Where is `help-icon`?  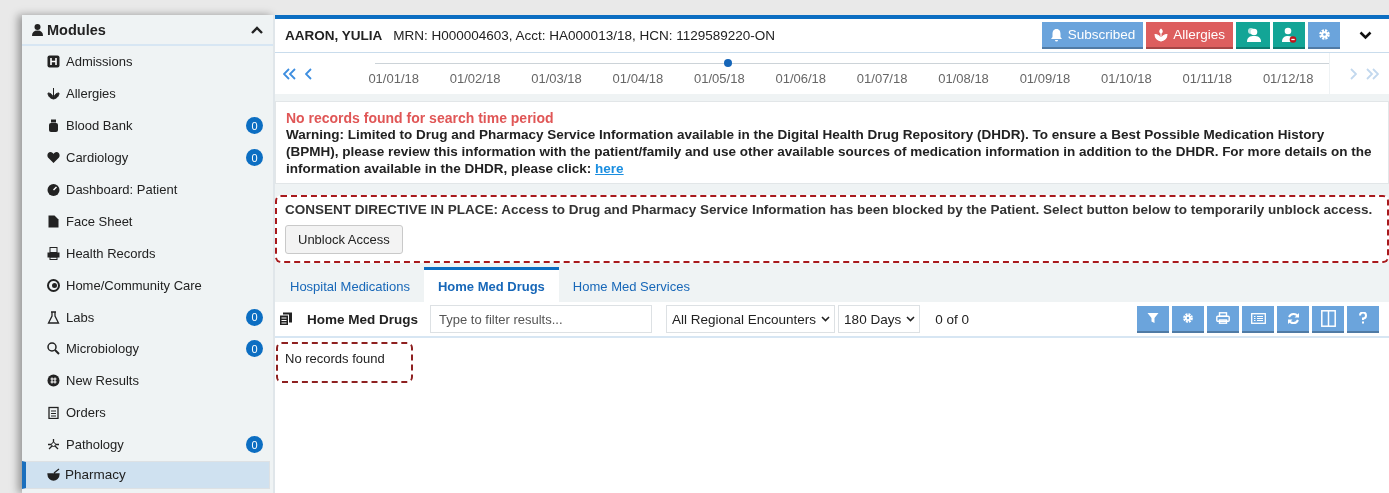
help-icon is located at coordinates (1363, 318).